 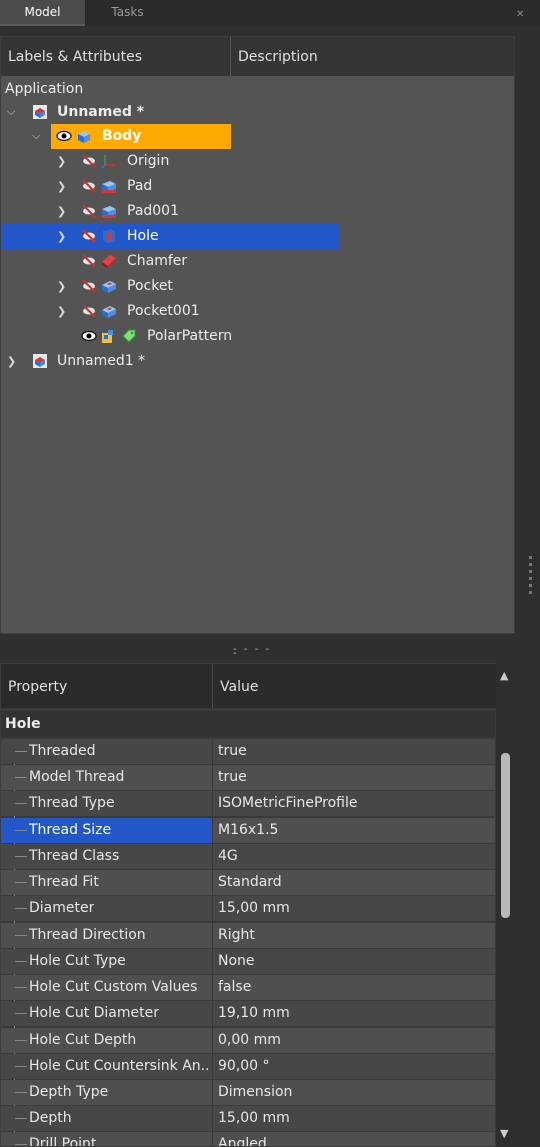 I want to click on property-row-hole-cut-countersink-angle: Hole Cut Countersink An... 90,00 °, so click(x=248, y=1066).